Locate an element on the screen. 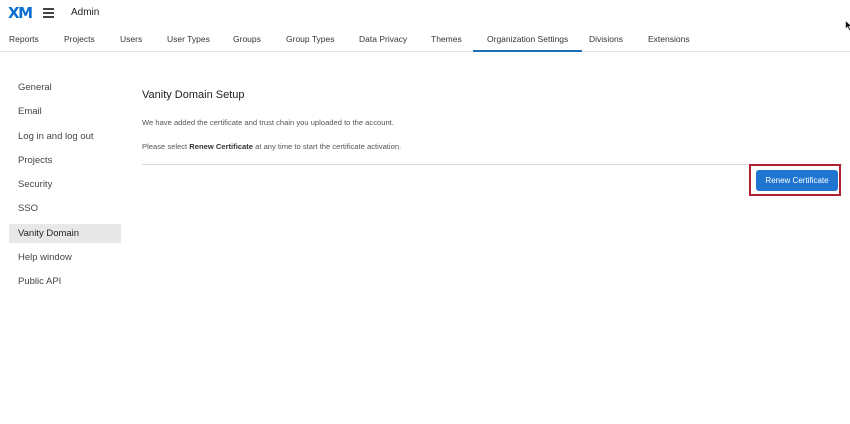  sidebar-item-public-api: Public API is located at coordinates (65, 281).